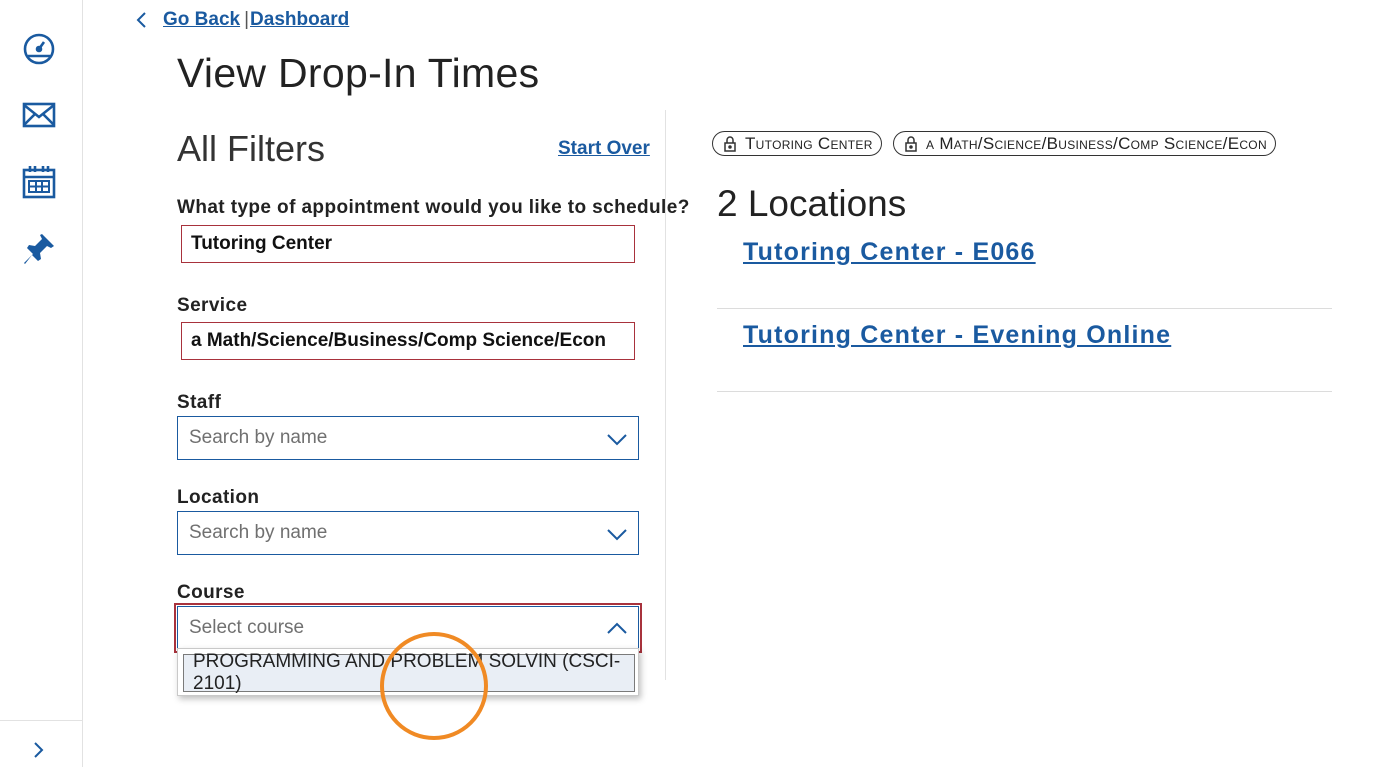  I want to click on course-select: Select course, so click(408, 628).